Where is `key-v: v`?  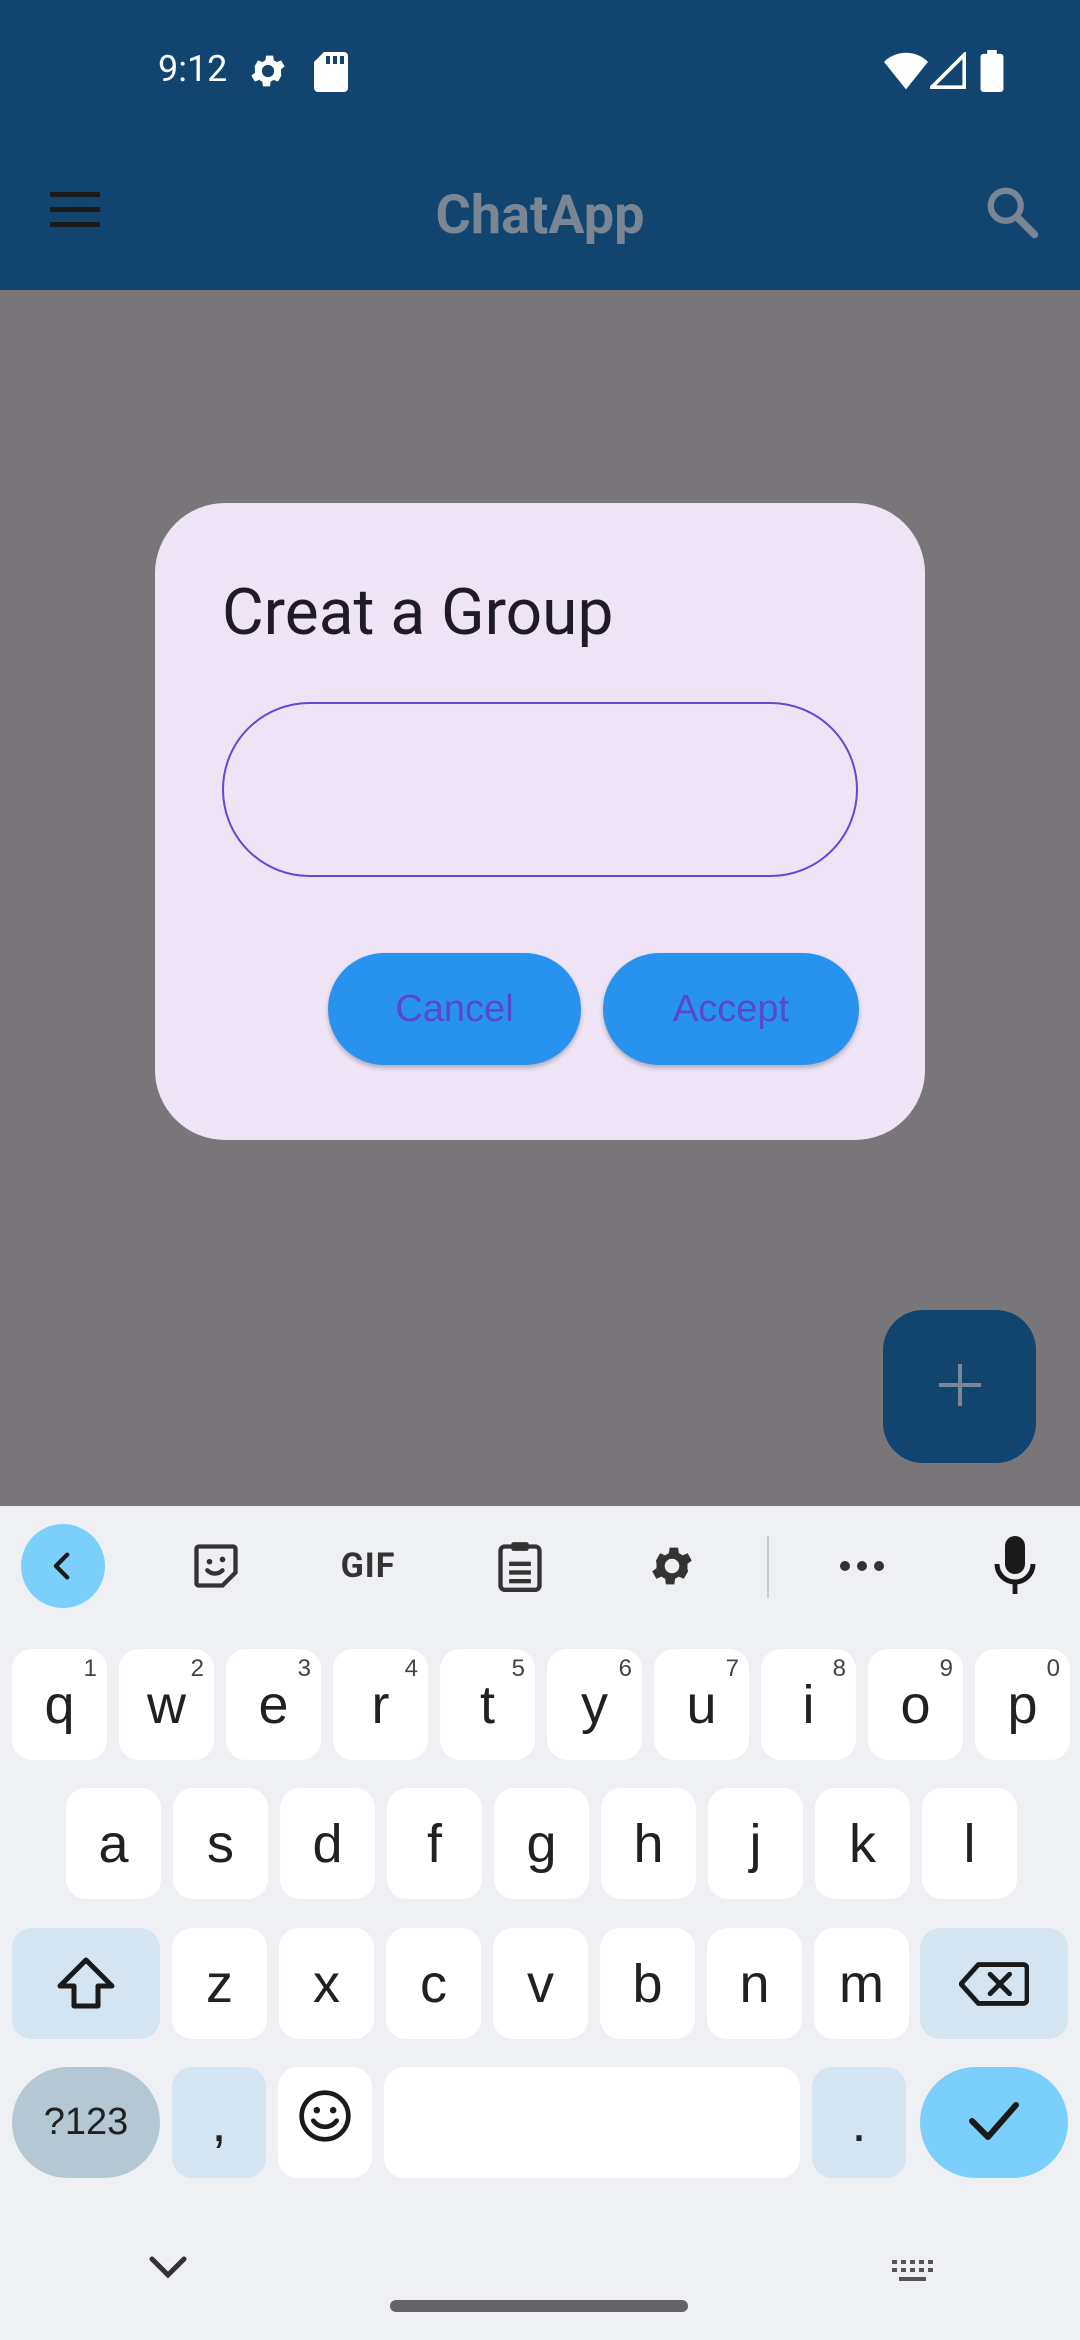
key-v: v is located at coordinates (540, 1983).